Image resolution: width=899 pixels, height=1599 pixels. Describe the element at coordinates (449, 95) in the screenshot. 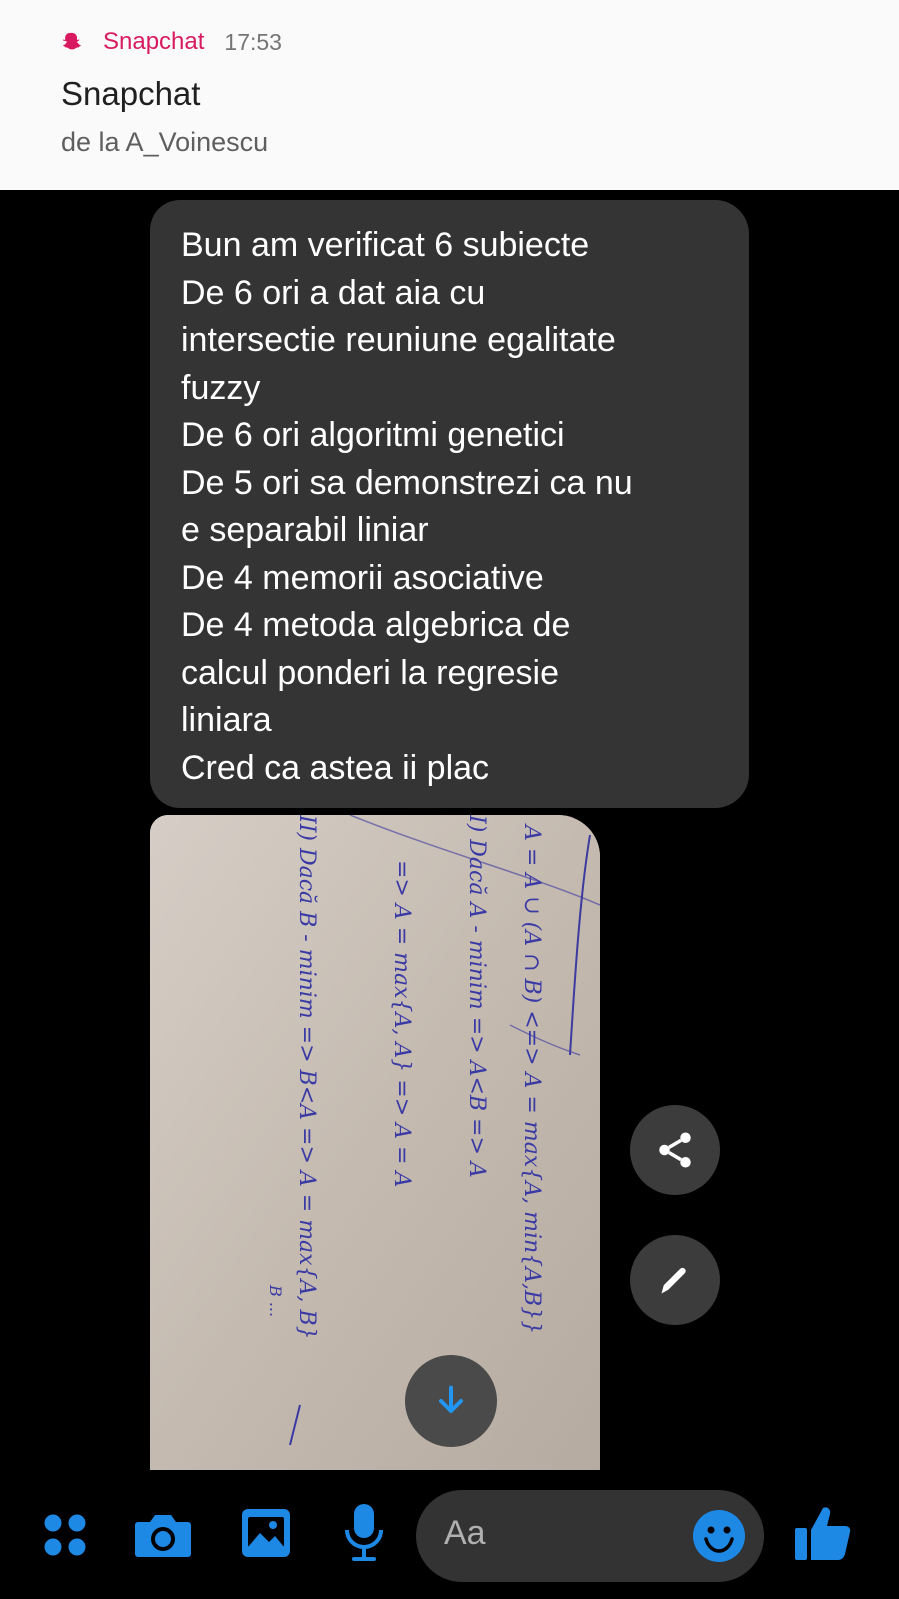

I see `notification-header: Snapchat 17:53 Snapchat de la A_Voinescu` at that location.